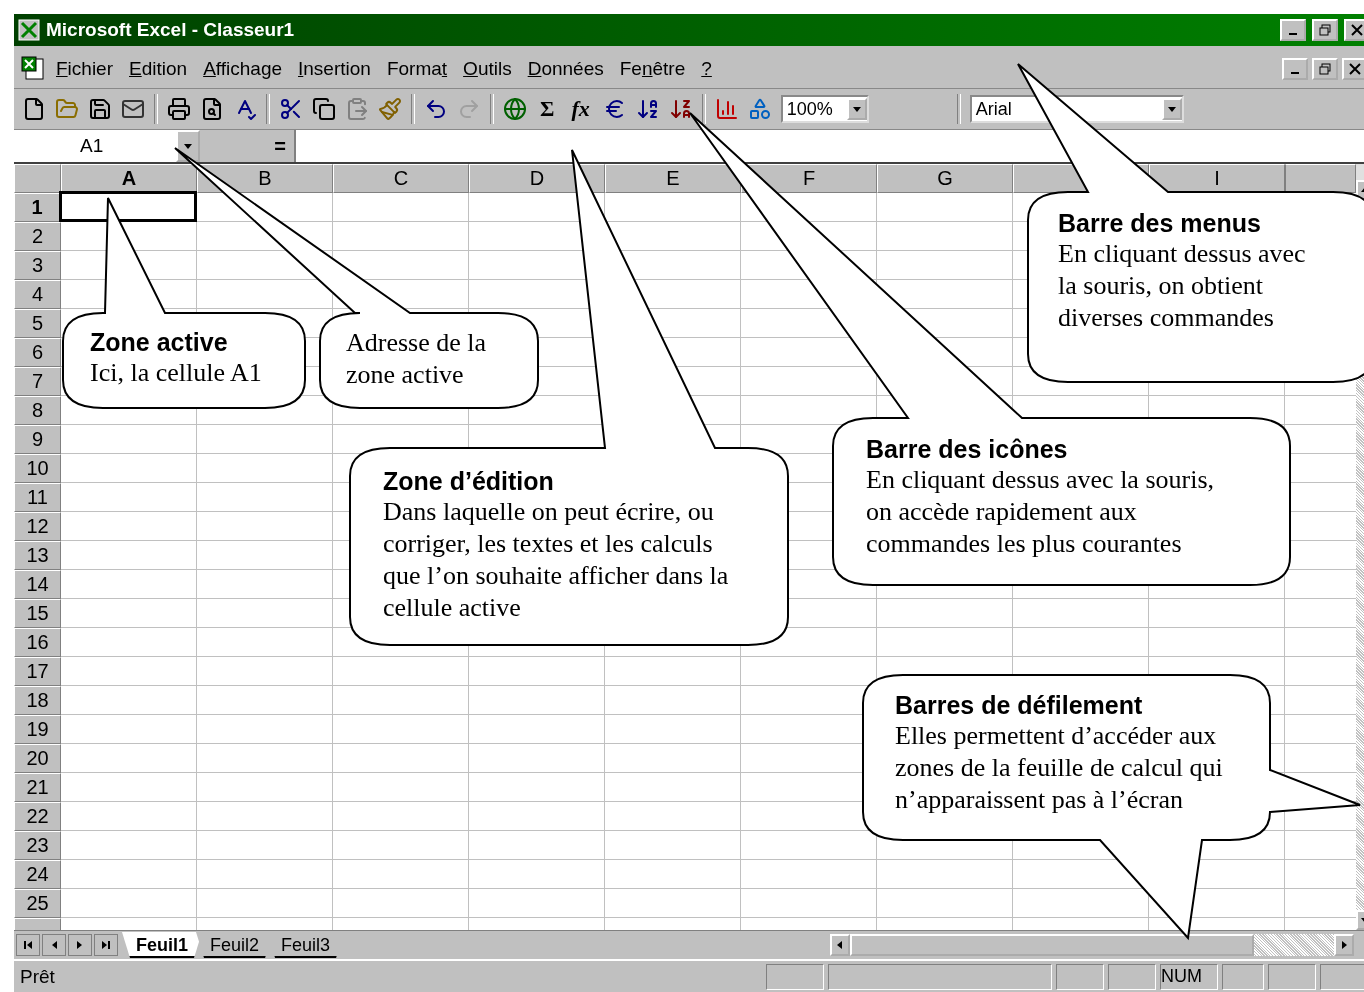  What do you see at coordinates (179, 109) in the screenshot?
I see `printer-icon` at bounding box center [179, 109].